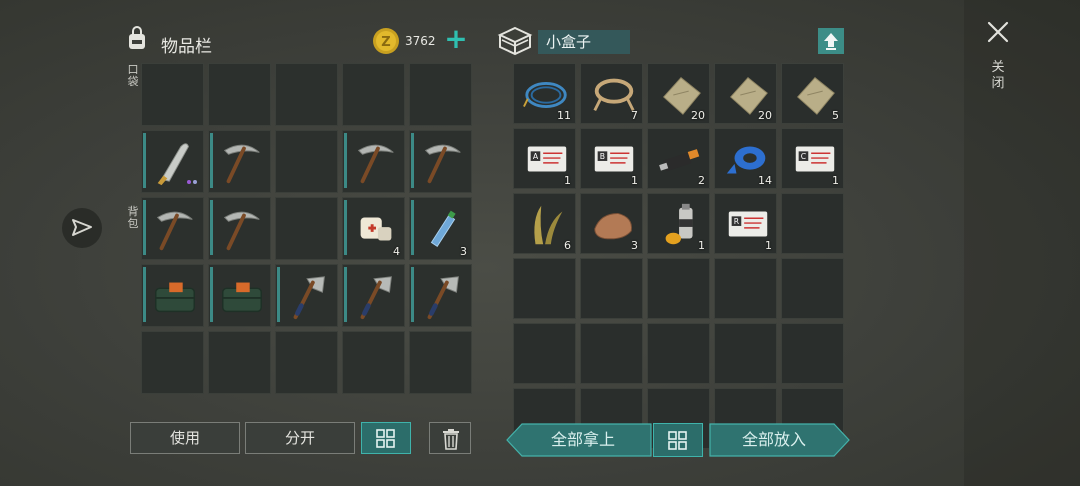  Describe the element at coordinates (812, 158) in the screenshot. I see `container-slot: C1` at that location.